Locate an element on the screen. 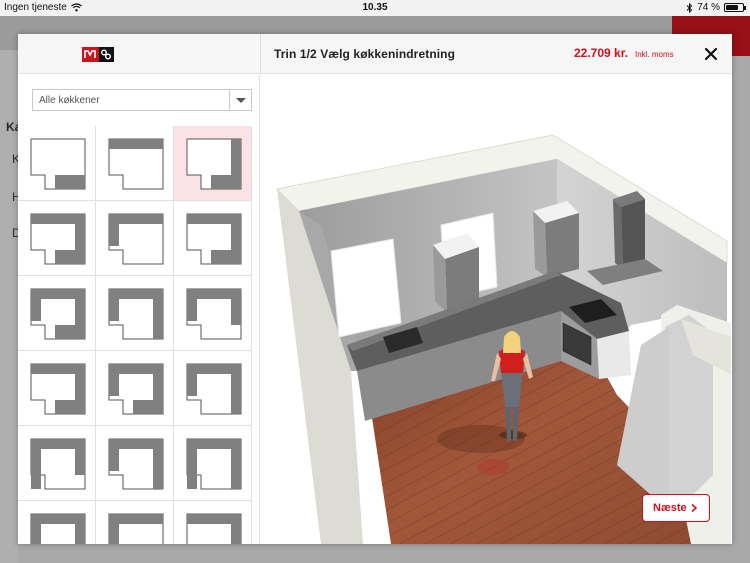 The height and width of the screenshot is (563, 750). bluetooth-icon is located at coordinates (689, 7).